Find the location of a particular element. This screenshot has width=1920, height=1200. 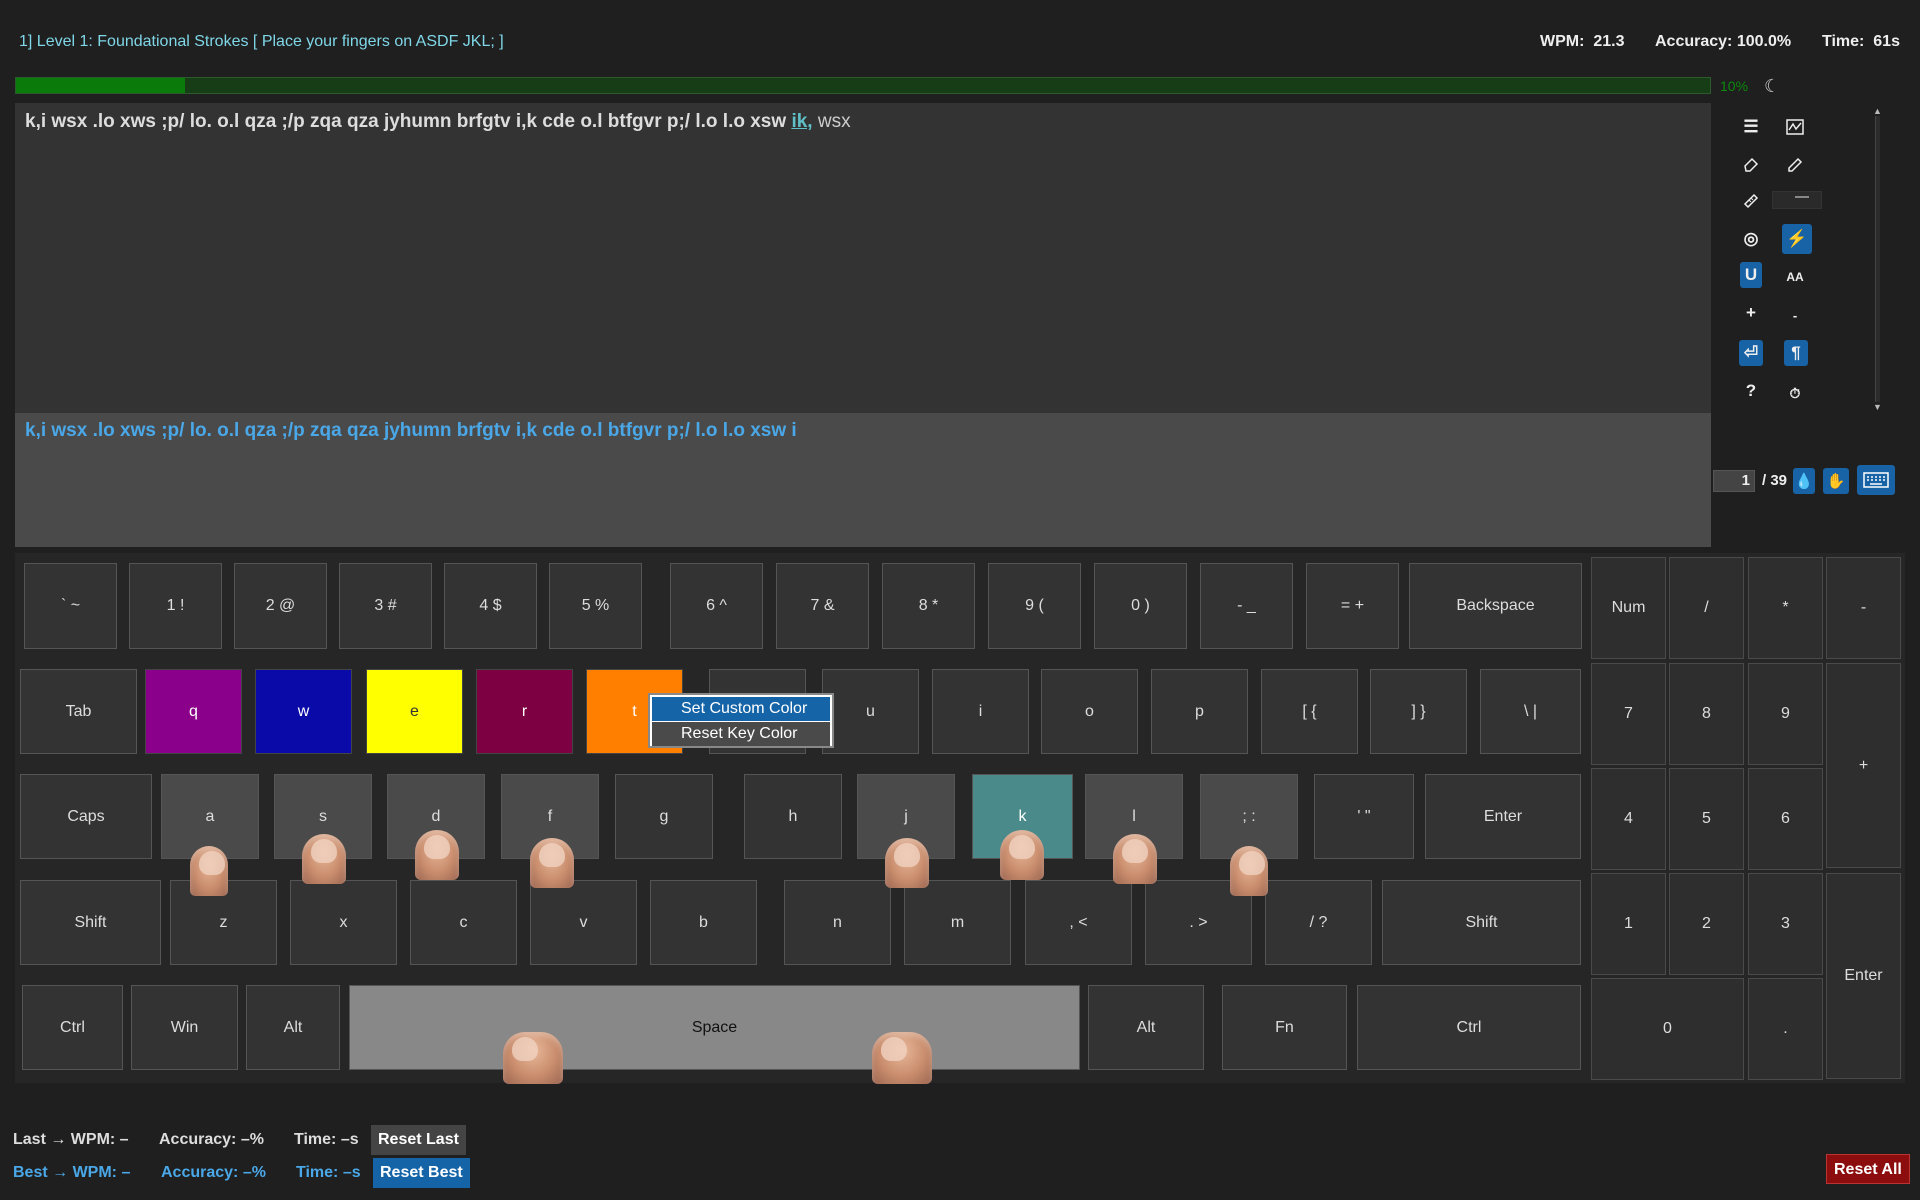

last-wpm: Last → WPM: – is located at coordinates (71, 1139).